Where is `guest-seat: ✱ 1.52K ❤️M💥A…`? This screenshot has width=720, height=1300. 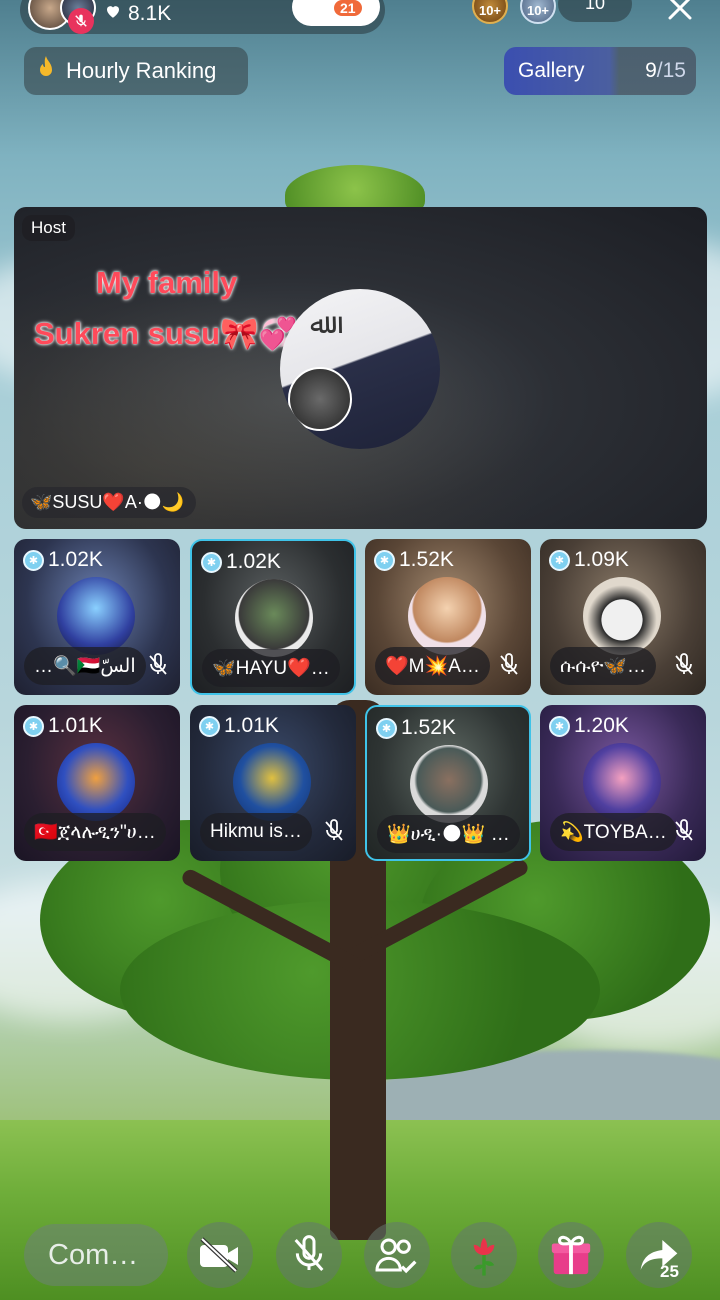
guest-seat: ✱ 1.52K ❤️M💥A… is located at coordinates (448, 617).